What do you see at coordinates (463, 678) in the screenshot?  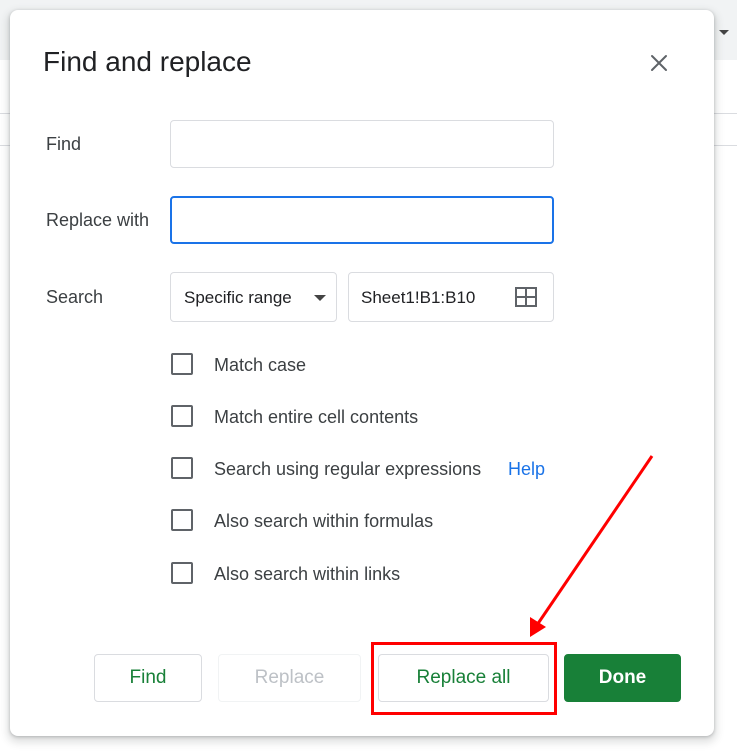 I see `replace-all-button: Replace all` at bounding box center [463, 678].